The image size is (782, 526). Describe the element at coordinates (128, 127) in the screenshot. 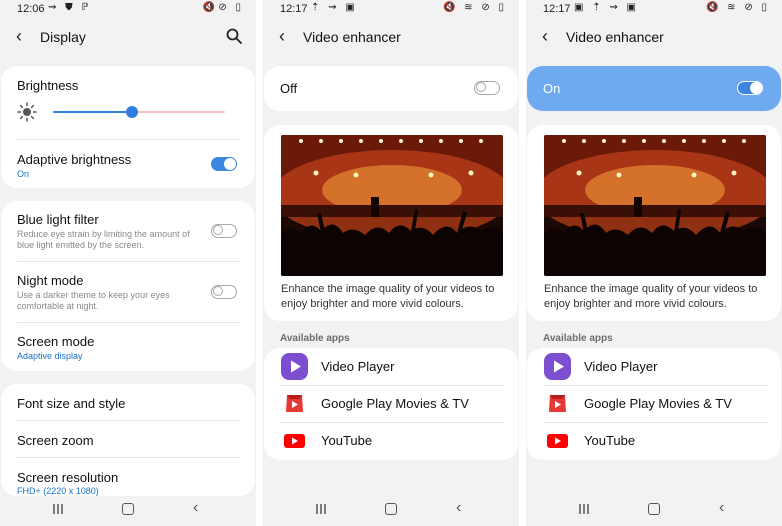

I see `brightness-card: Brightness Adaptive brightness On` at that location.